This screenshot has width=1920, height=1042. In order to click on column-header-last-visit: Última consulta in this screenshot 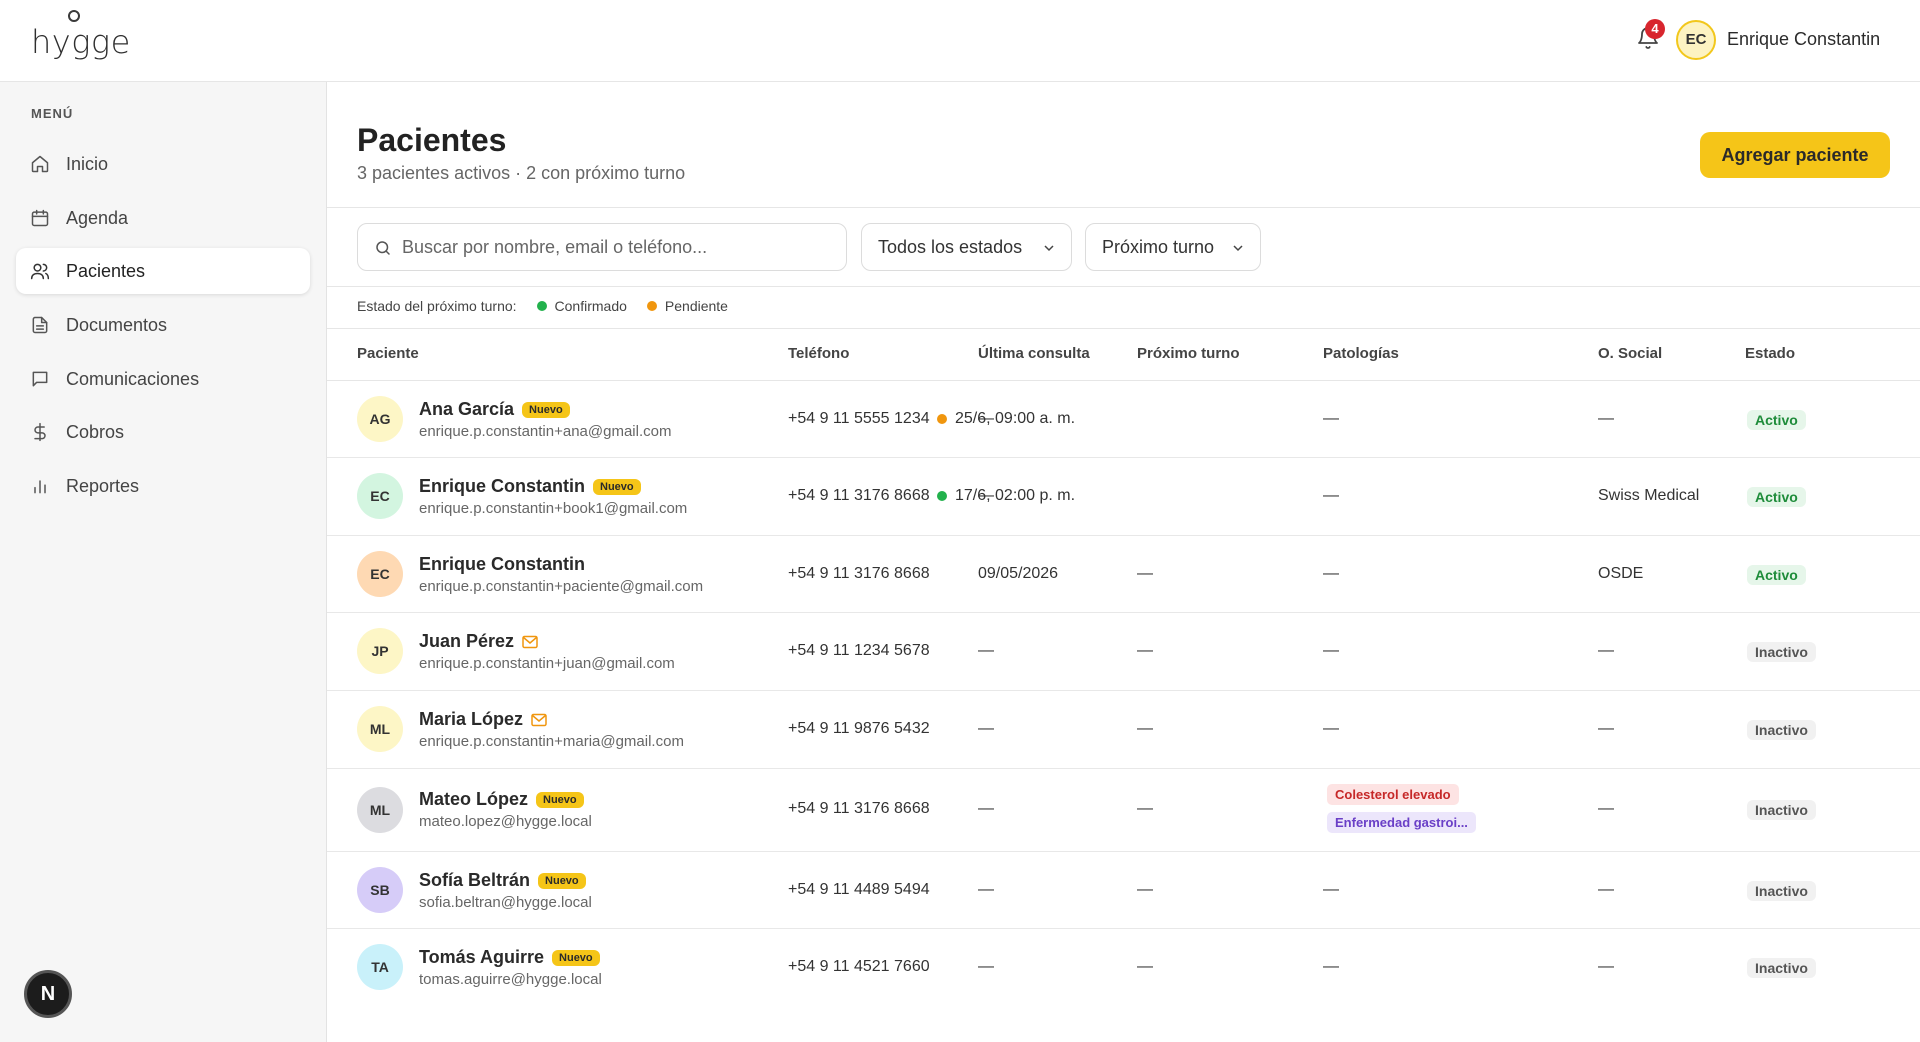, I will do `click(1034, 353)`.